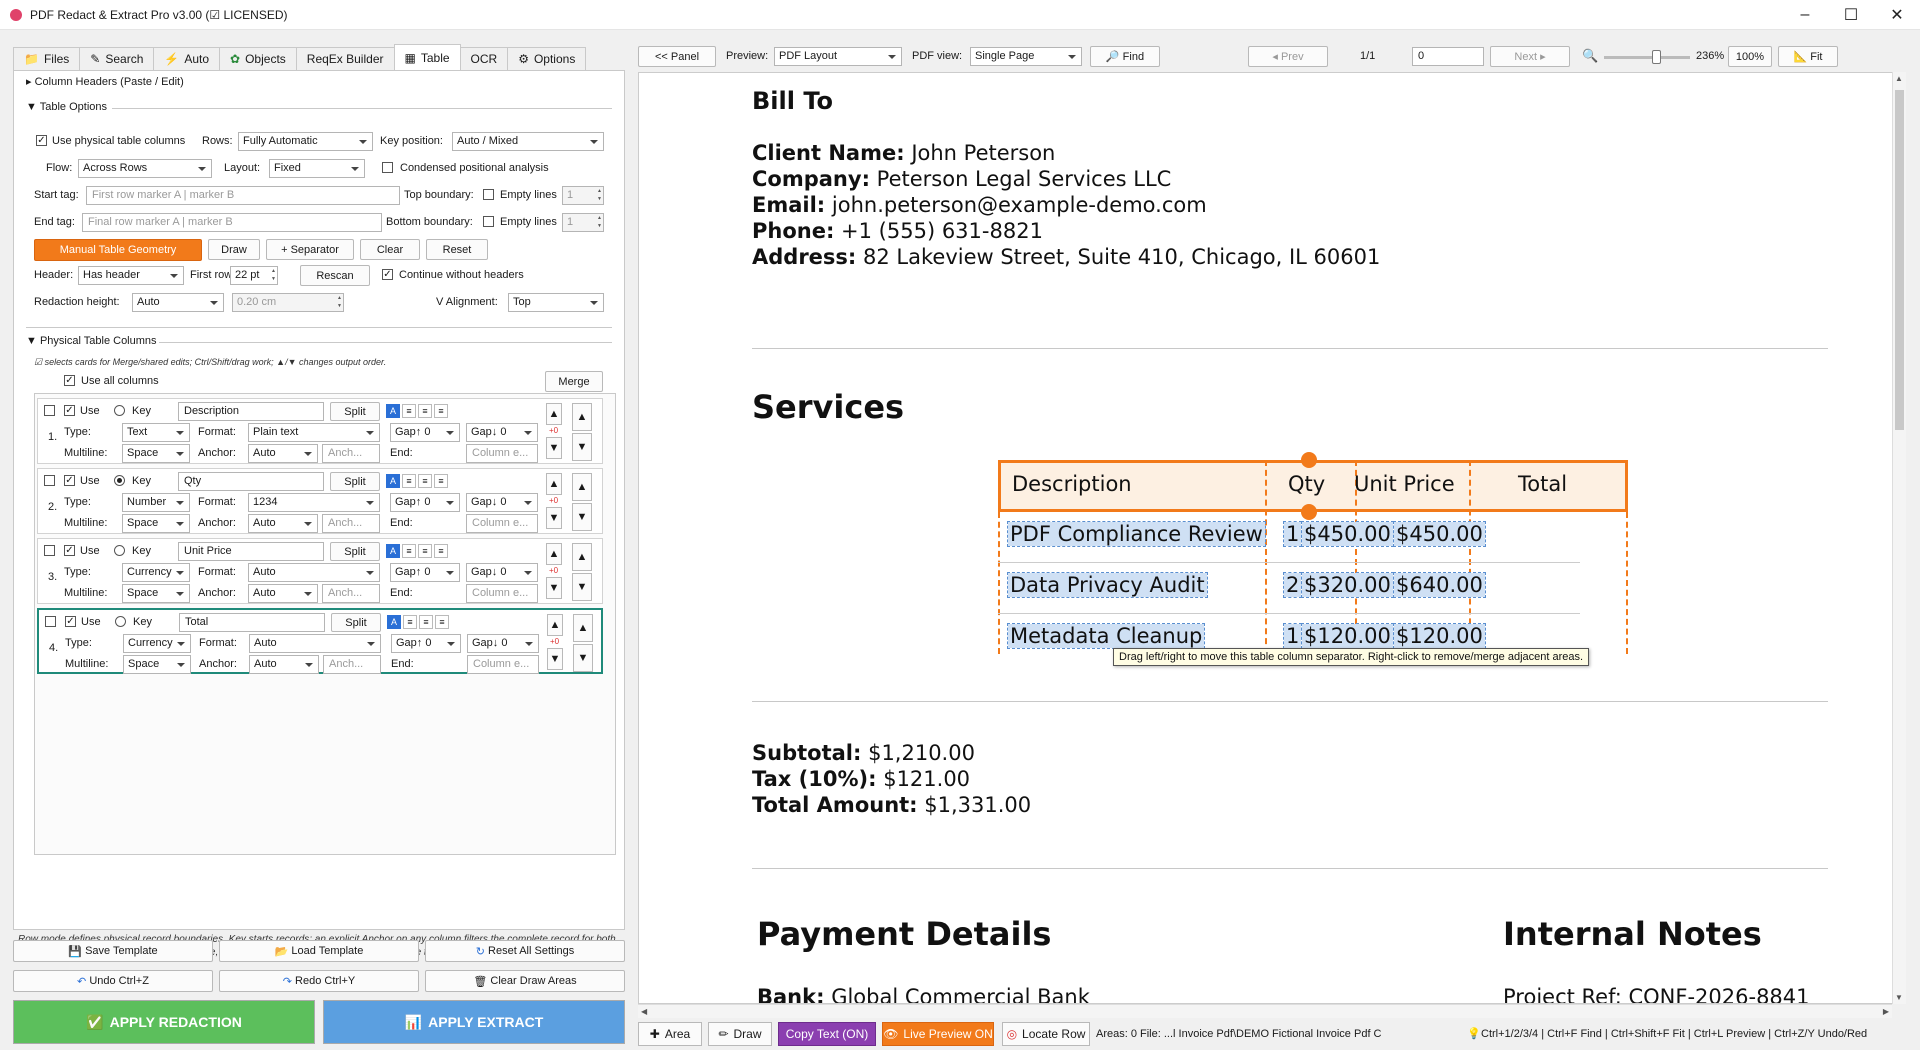  What do you see at coordinates (243, 195) in the screenshot?
I see `start-tag-input: First row marker A | marker B` at bounding box center [243, 195].